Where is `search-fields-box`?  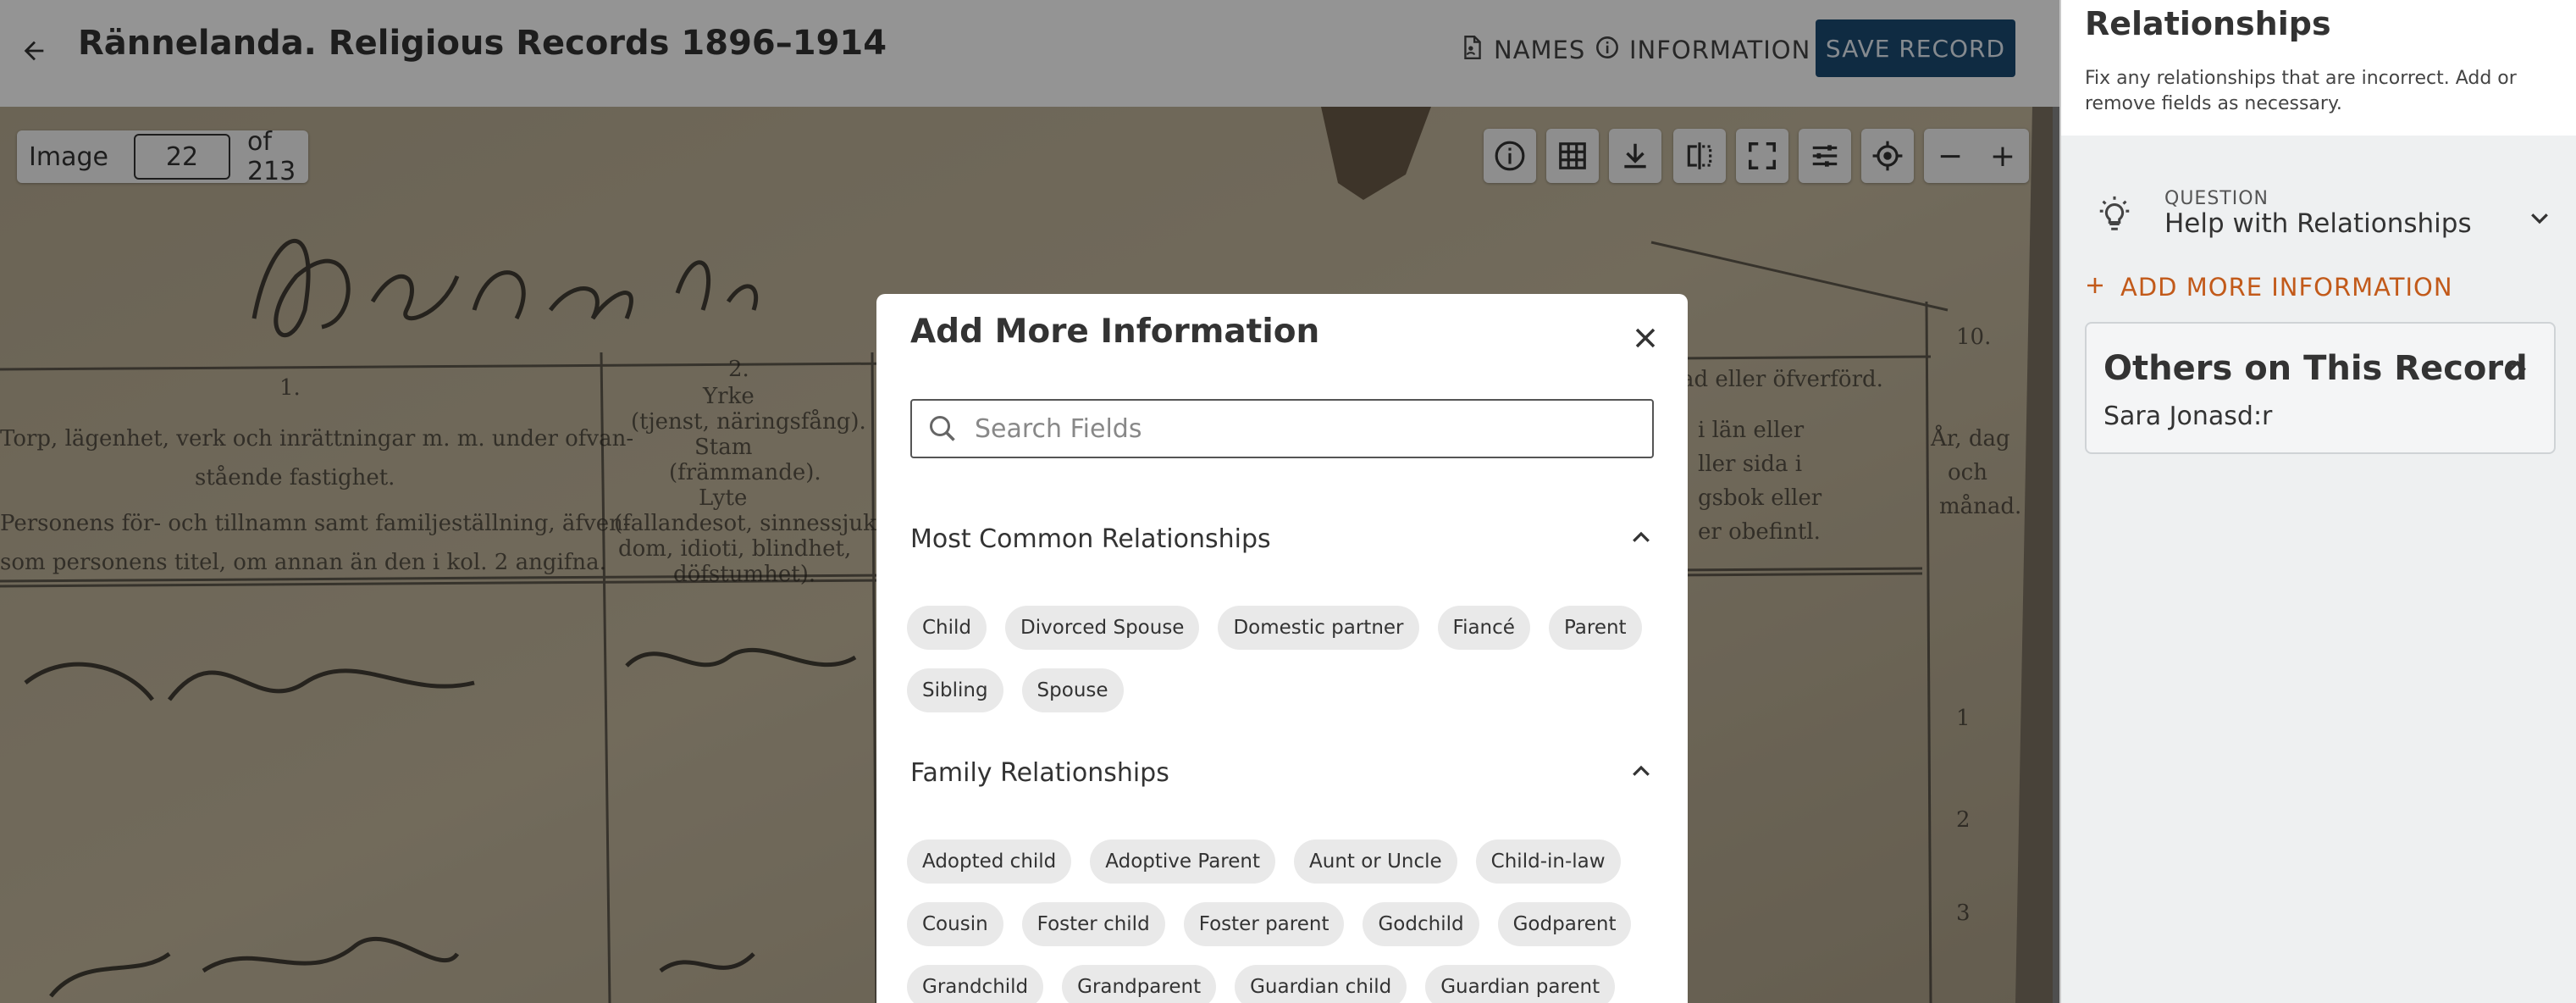 search-fields-box is located at coordinates (1282, 428).